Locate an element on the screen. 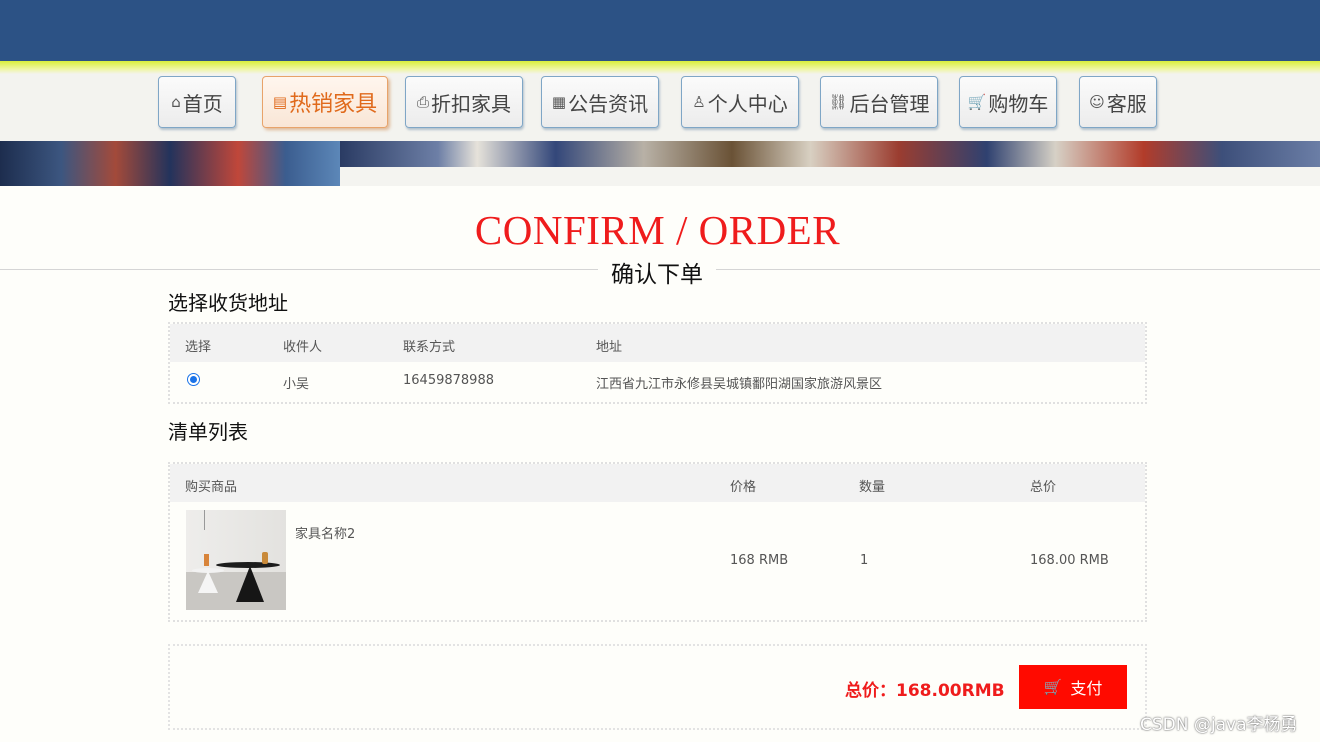  recipient-address: 江西省九江市永修县吴城镇鄱阳湖国家旅游风景区 is located at coordinates (739, 384).